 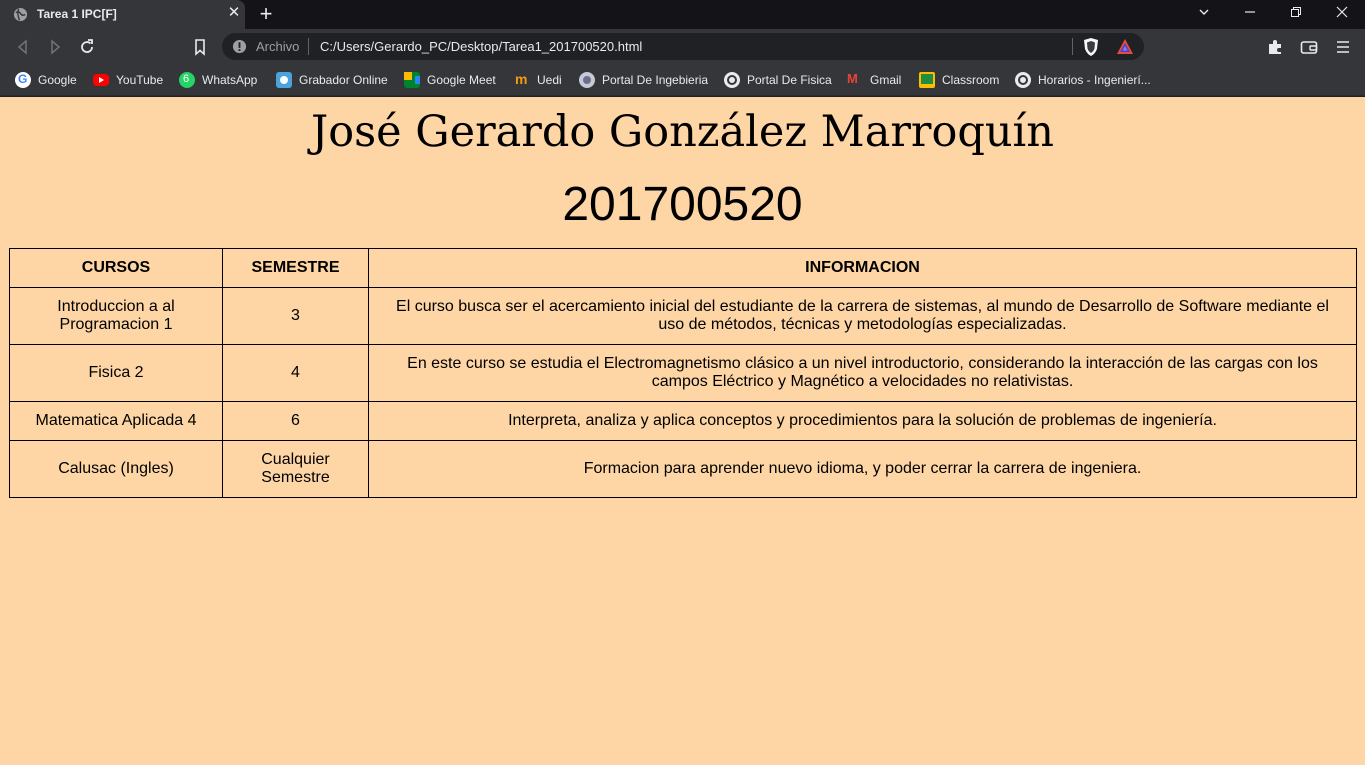 I want to click on close-tab-icon: ✕, so click(x=234, y=13).